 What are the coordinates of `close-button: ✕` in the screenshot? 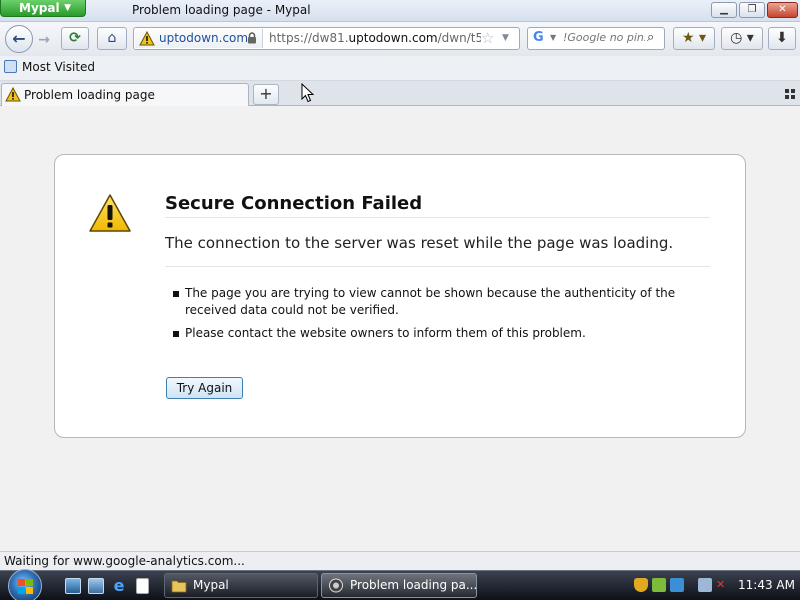 It's located at (782, 10).